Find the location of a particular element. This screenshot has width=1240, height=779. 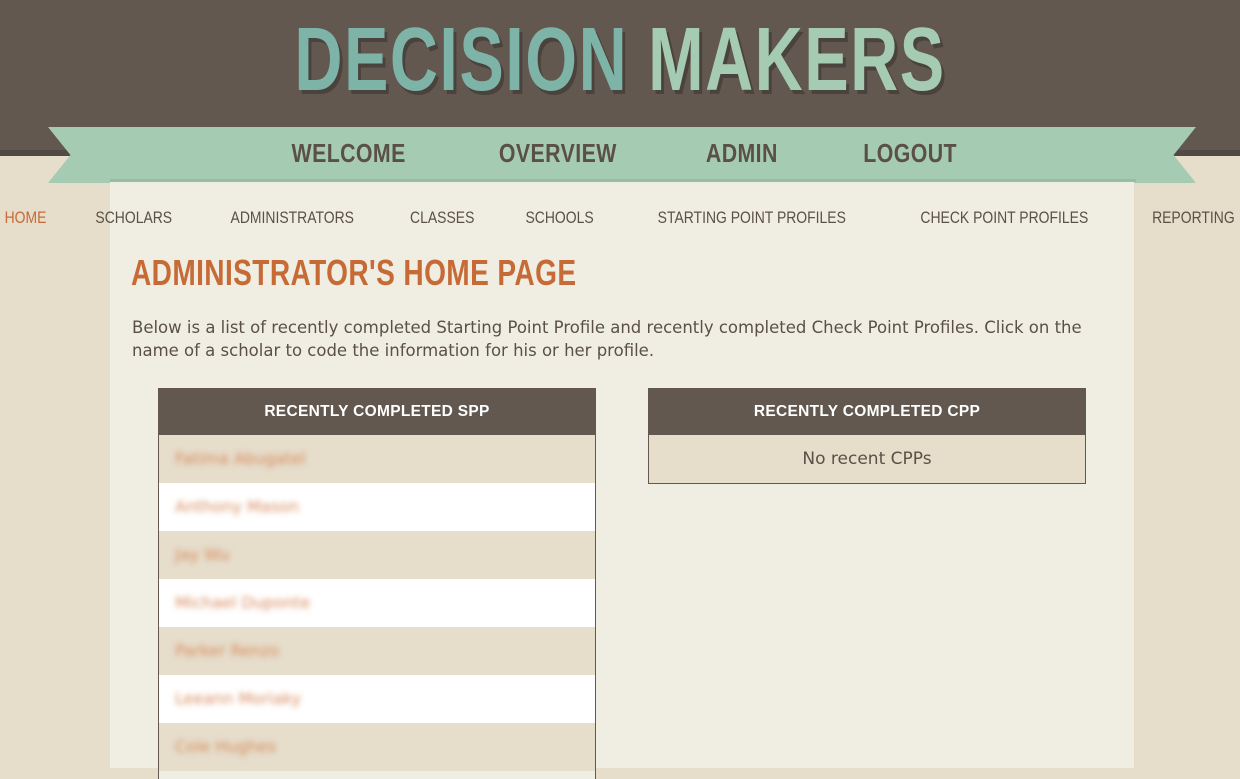

list-item: Cole Hughes is located at coordinates (377, 747).